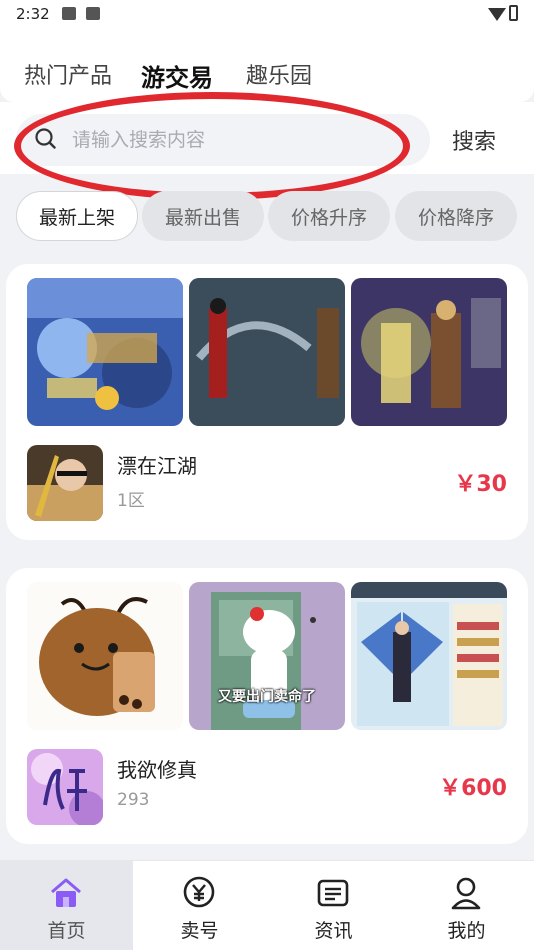  Describe the element at coordinates (68, 74) in the screenshot. I see `tab-hot-products: 热门产品` at that location.